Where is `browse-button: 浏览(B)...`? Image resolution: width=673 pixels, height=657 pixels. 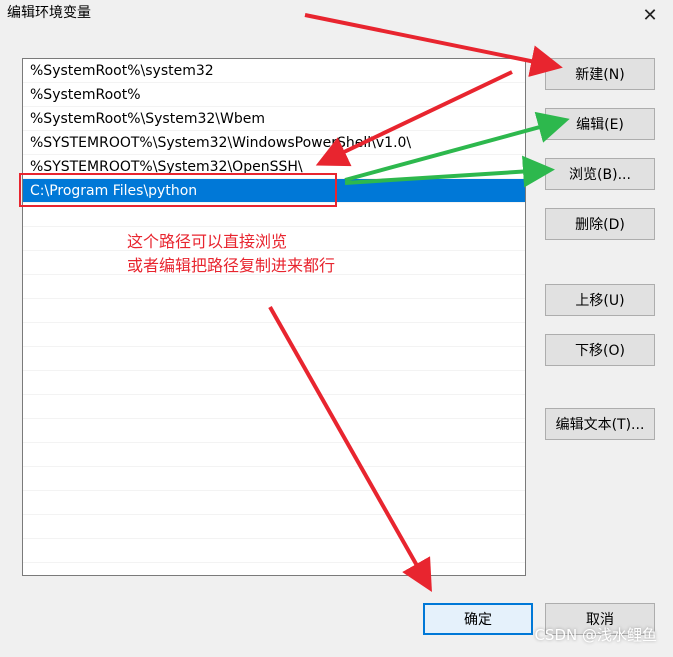 browse-button: 浏览(B)... is located at coordinates (600, 174).